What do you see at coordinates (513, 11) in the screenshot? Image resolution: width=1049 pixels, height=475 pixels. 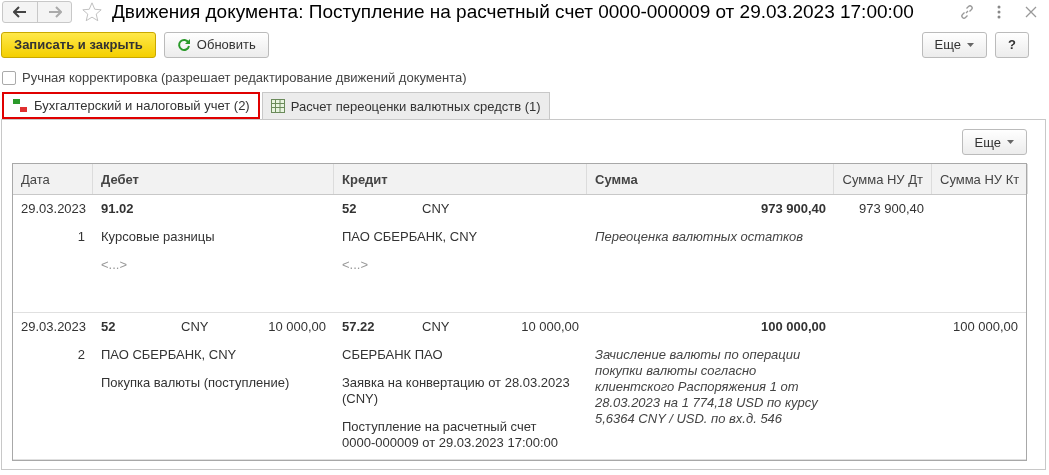 I see `window-title: Движения документа: Поступление на расчетный счет 0000-000009 от 29.03.2023 17:00:00` at bounding box center [513, 11].